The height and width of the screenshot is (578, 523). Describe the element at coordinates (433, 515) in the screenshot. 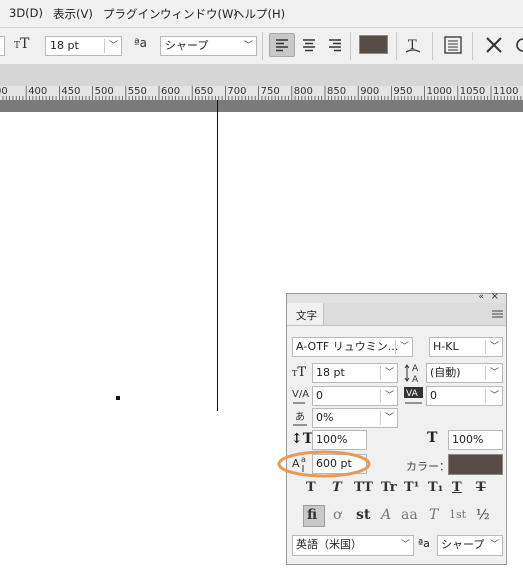

I see `titling-alternates-button: T` at that location.